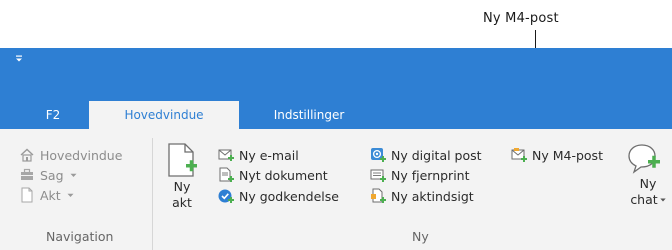 The width and height of the screenshot is (672, 250). I want to click on new-m4-post-label: Ny M4-post, so click(567, 155).